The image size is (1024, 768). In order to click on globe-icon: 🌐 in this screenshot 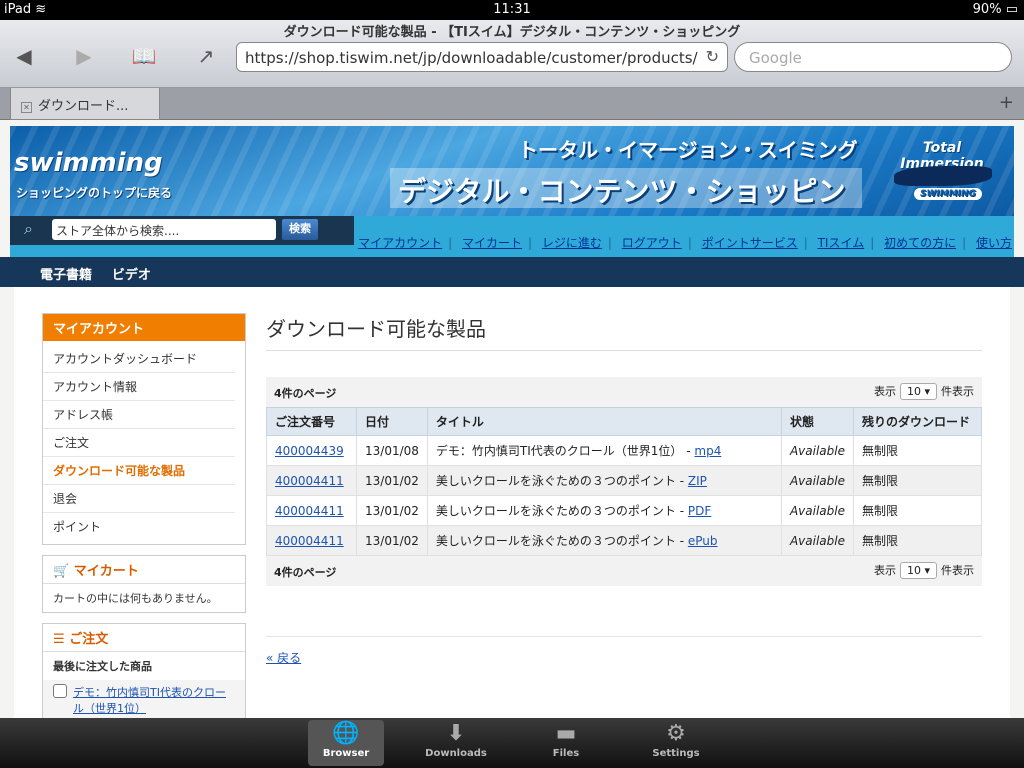, I will do `click(346, 733)`.